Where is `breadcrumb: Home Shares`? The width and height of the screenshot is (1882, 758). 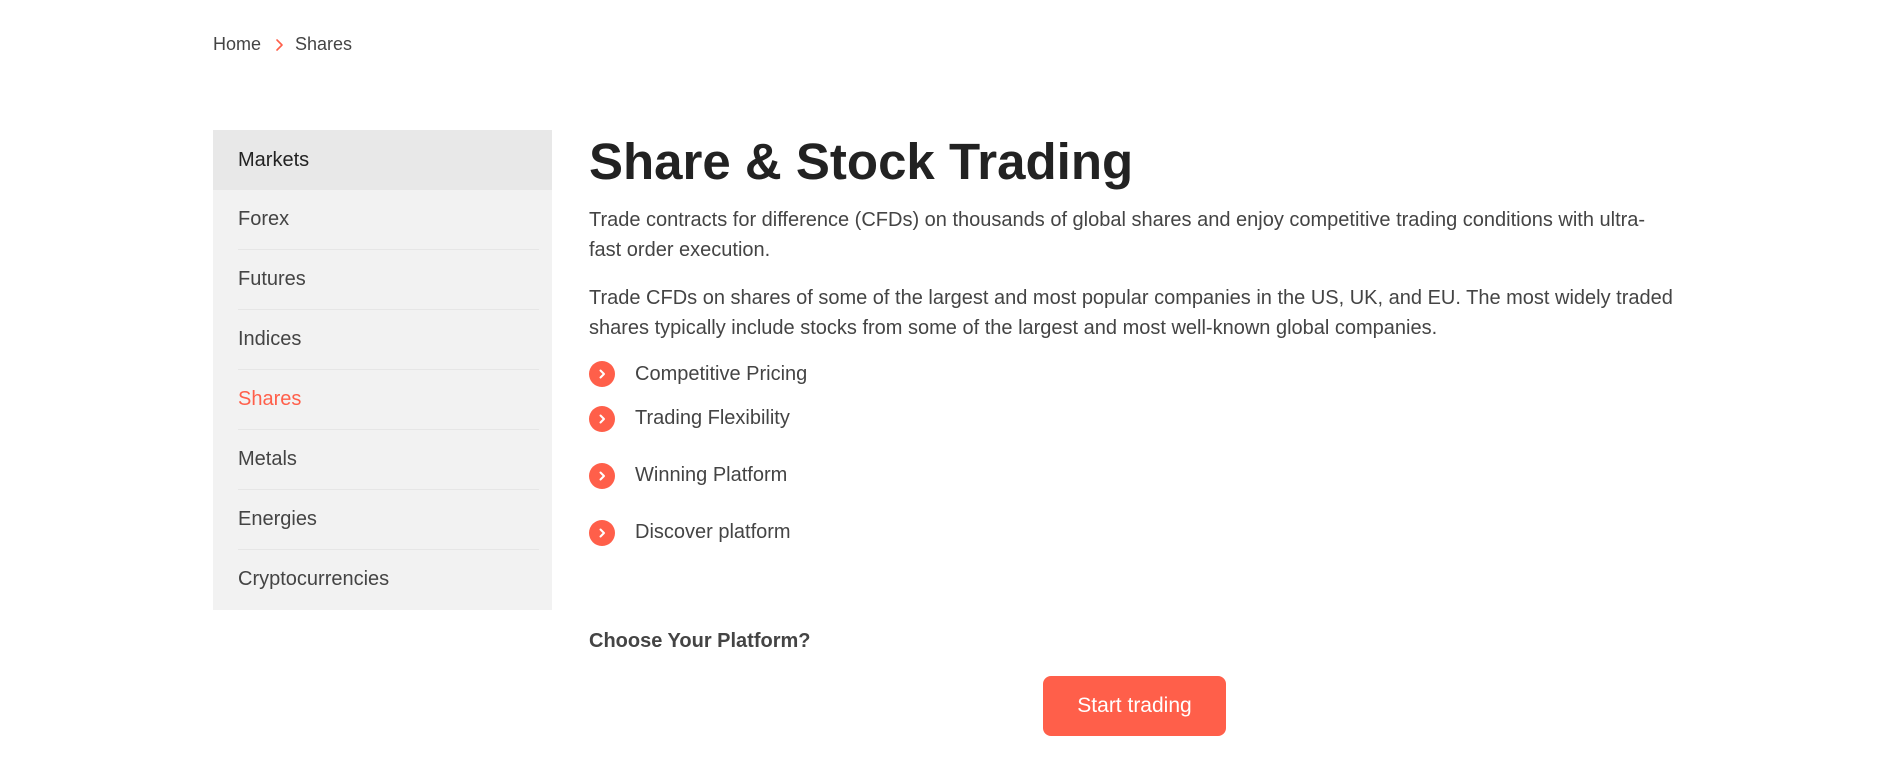
breadcrumb: Home Shares is located at coordinates (282, 44).